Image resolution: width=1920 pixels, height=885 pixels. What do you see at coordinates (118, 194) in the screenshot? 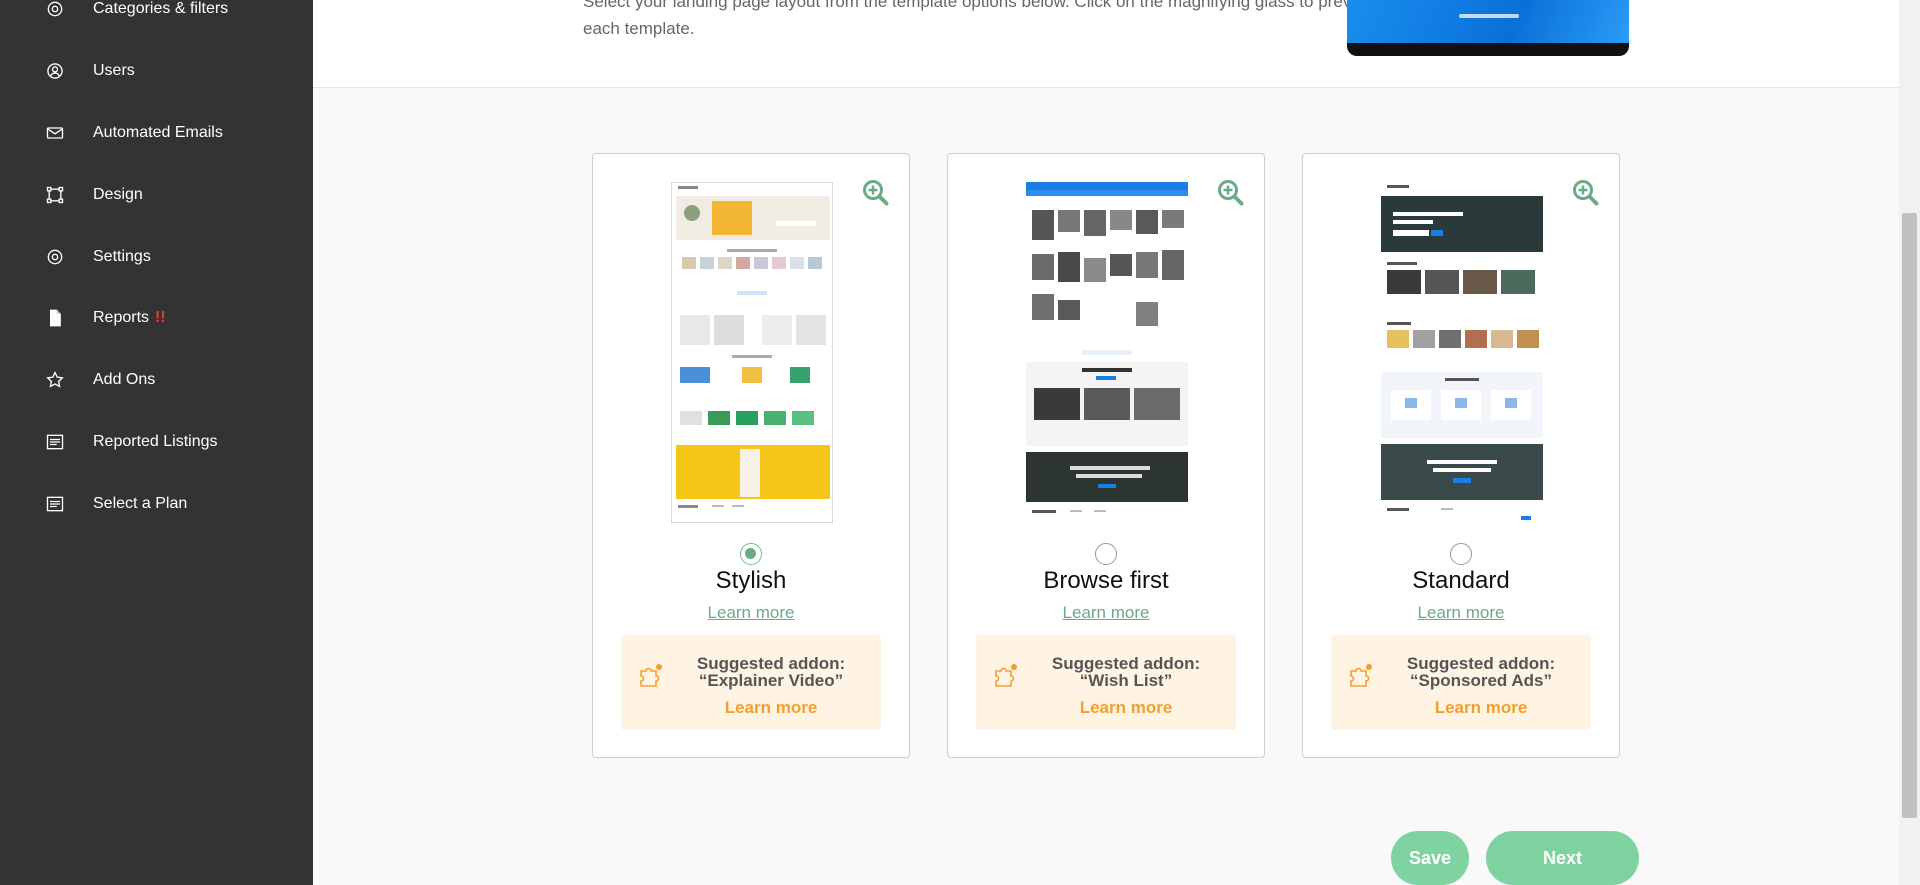
I see `sidebar-item-label: Design` at bounding box center [118, 194].